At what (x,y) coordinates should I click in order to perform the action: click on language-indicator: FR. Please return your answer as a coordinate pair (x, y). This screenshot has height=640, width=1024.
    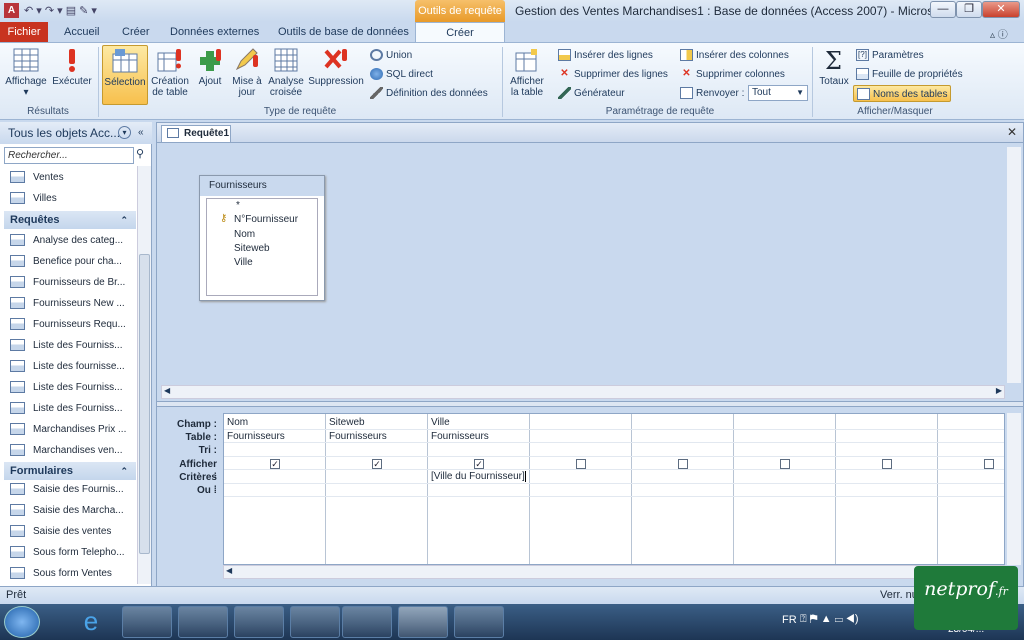
    Looking at the image, I should click on (789, 620).